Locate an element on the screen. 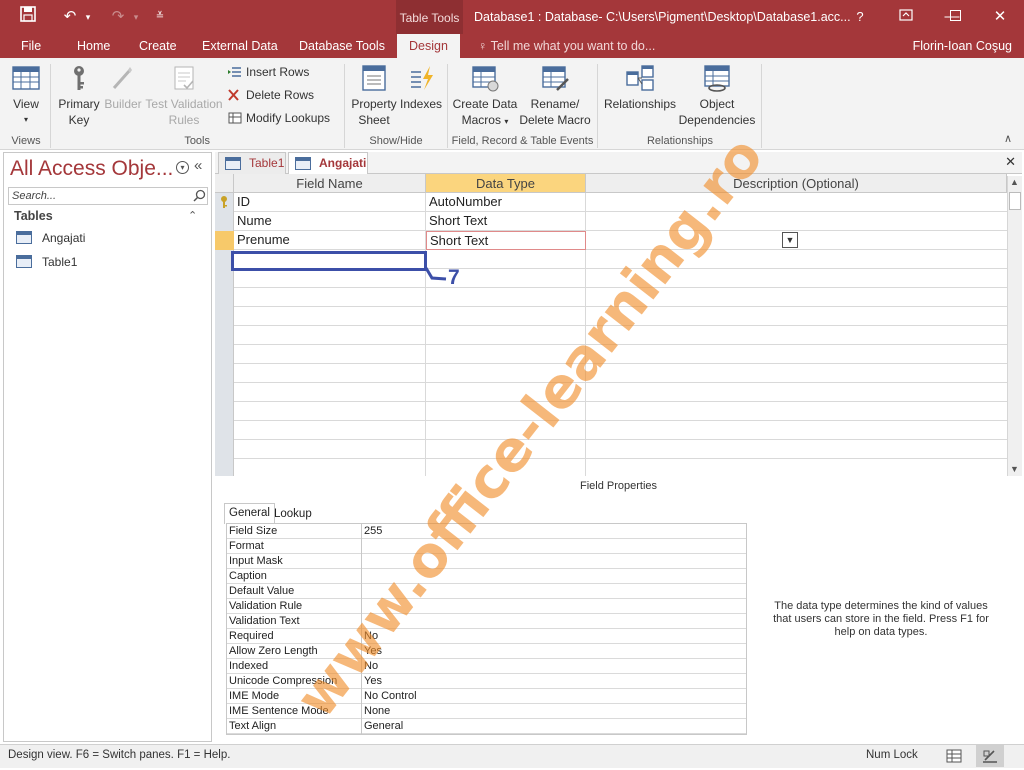 The height and width of the screenshot is (770, 1024). scroll-up-icon: ▲ is located at coordinates (1014, 182).